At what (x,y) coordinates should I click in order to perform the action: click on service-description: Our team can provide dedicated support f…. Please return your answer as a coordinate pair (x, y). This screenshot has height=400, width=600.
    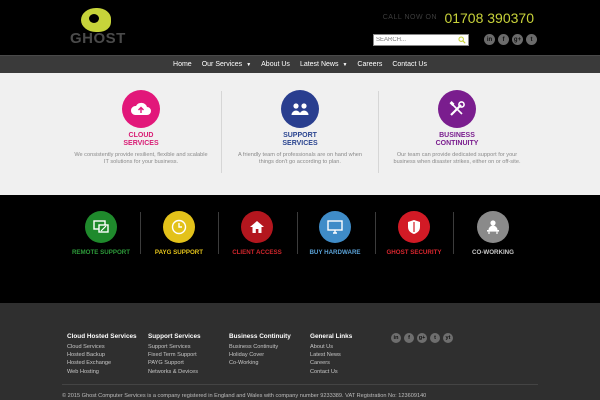
    Looking at the image, I should click on (457, 159).